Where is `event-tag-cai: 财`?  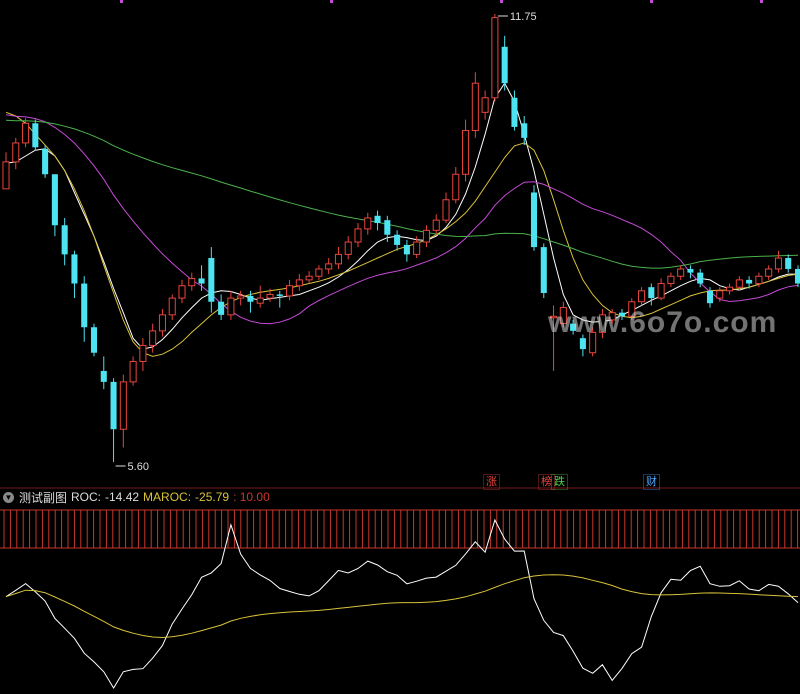
event-tag-cai: 财 is located at coordinates (651, 482).